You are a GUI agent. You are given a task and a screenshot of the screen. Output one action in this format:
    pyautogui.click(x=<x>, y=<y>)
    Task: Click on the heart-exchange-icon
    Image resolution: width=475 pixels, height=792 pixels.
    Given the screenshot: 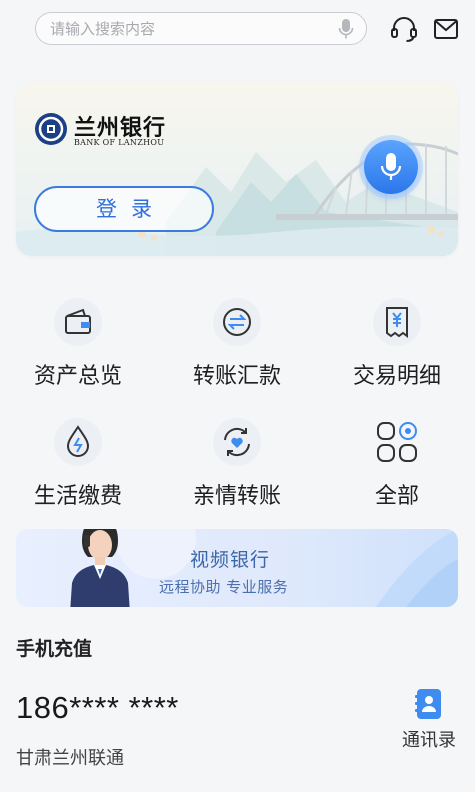 What is the action you would take?
    pyautogui.click(x=237, y=442)
    